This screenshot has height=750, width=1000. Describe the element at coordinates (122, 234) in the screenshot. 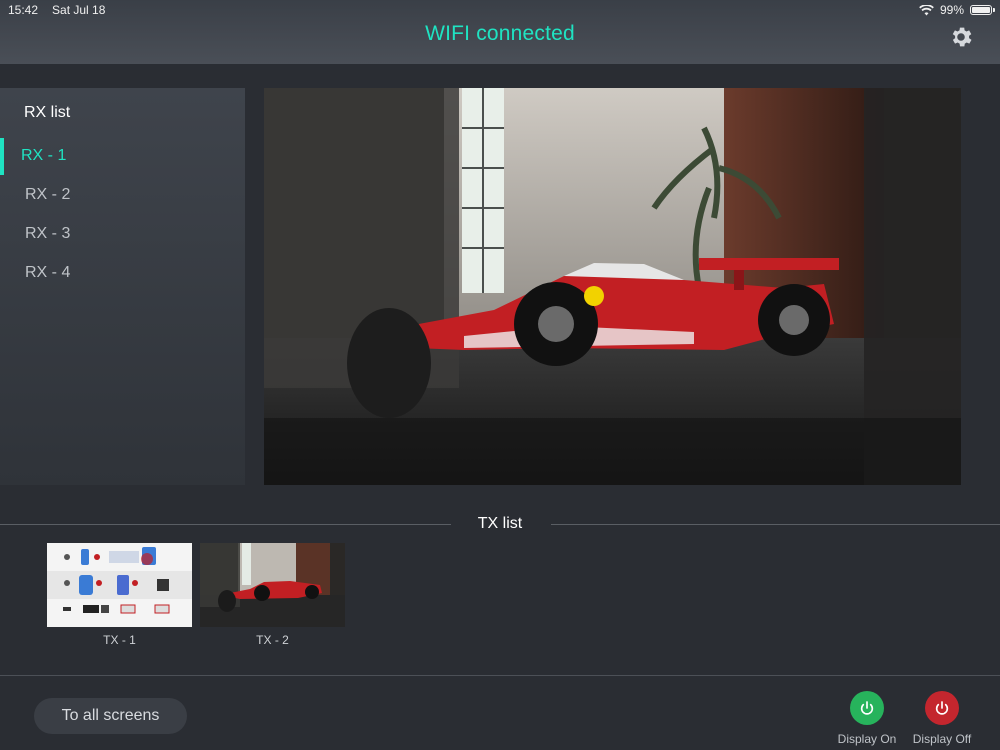

I see `rx-item-3: RX - 3` at that location.